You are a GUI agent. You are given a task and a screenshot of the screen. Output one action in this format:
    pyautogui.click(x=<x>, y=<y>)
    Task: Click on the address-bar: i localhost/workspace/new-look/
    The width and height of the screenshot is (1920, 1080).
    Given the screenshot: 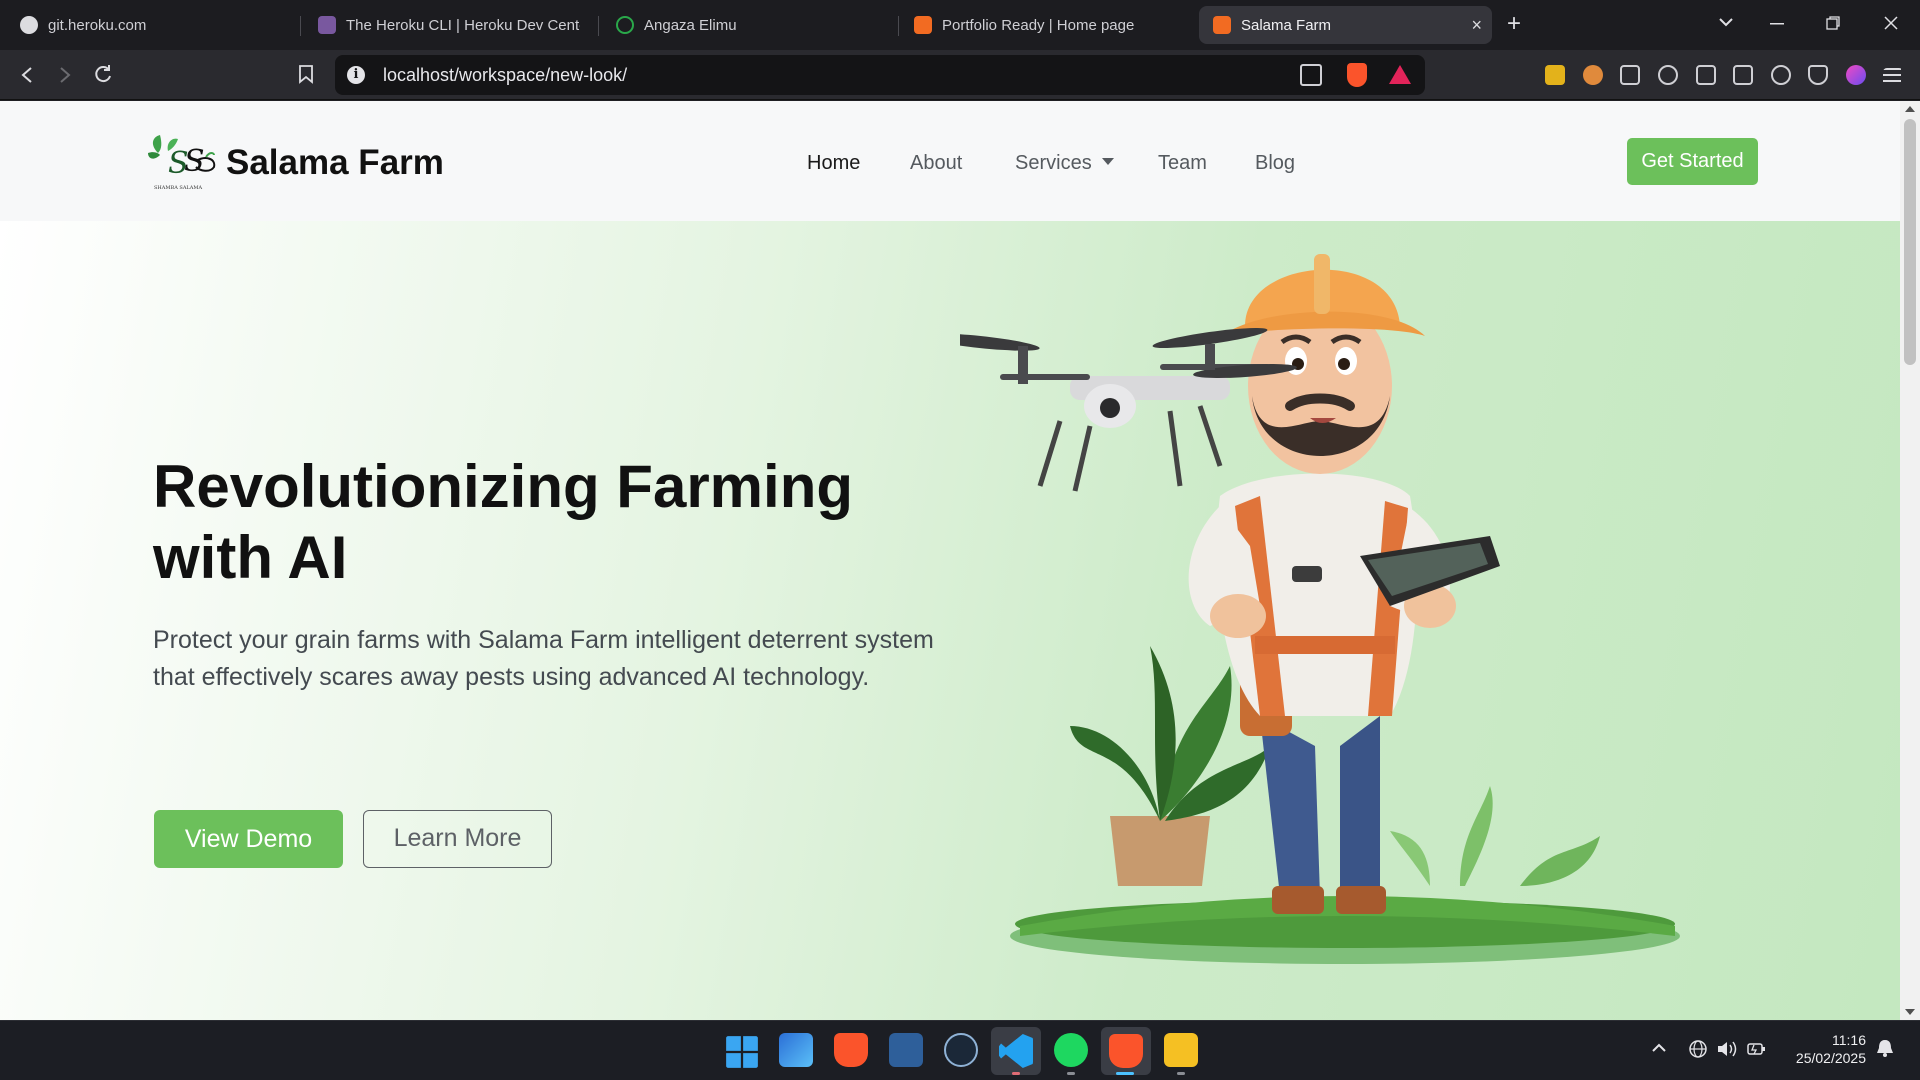 What is the action you would take?
    pyautogui.click(x=880, y=75)
    